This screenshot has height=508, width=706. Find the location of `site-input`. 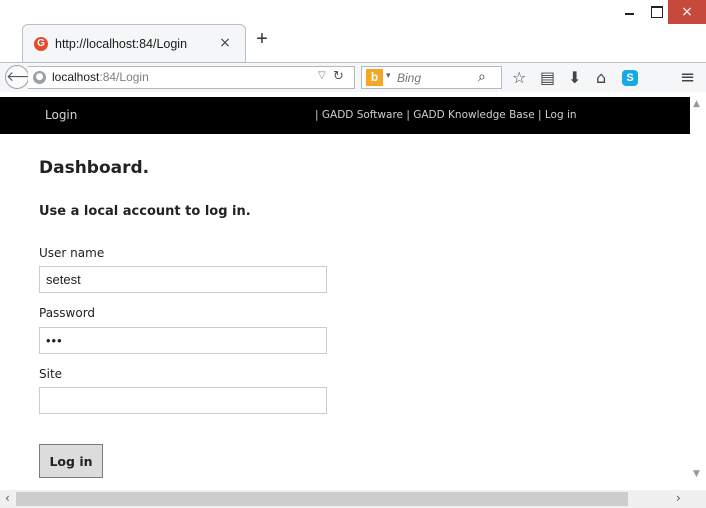

site-input is located at coordinates (183, 400).